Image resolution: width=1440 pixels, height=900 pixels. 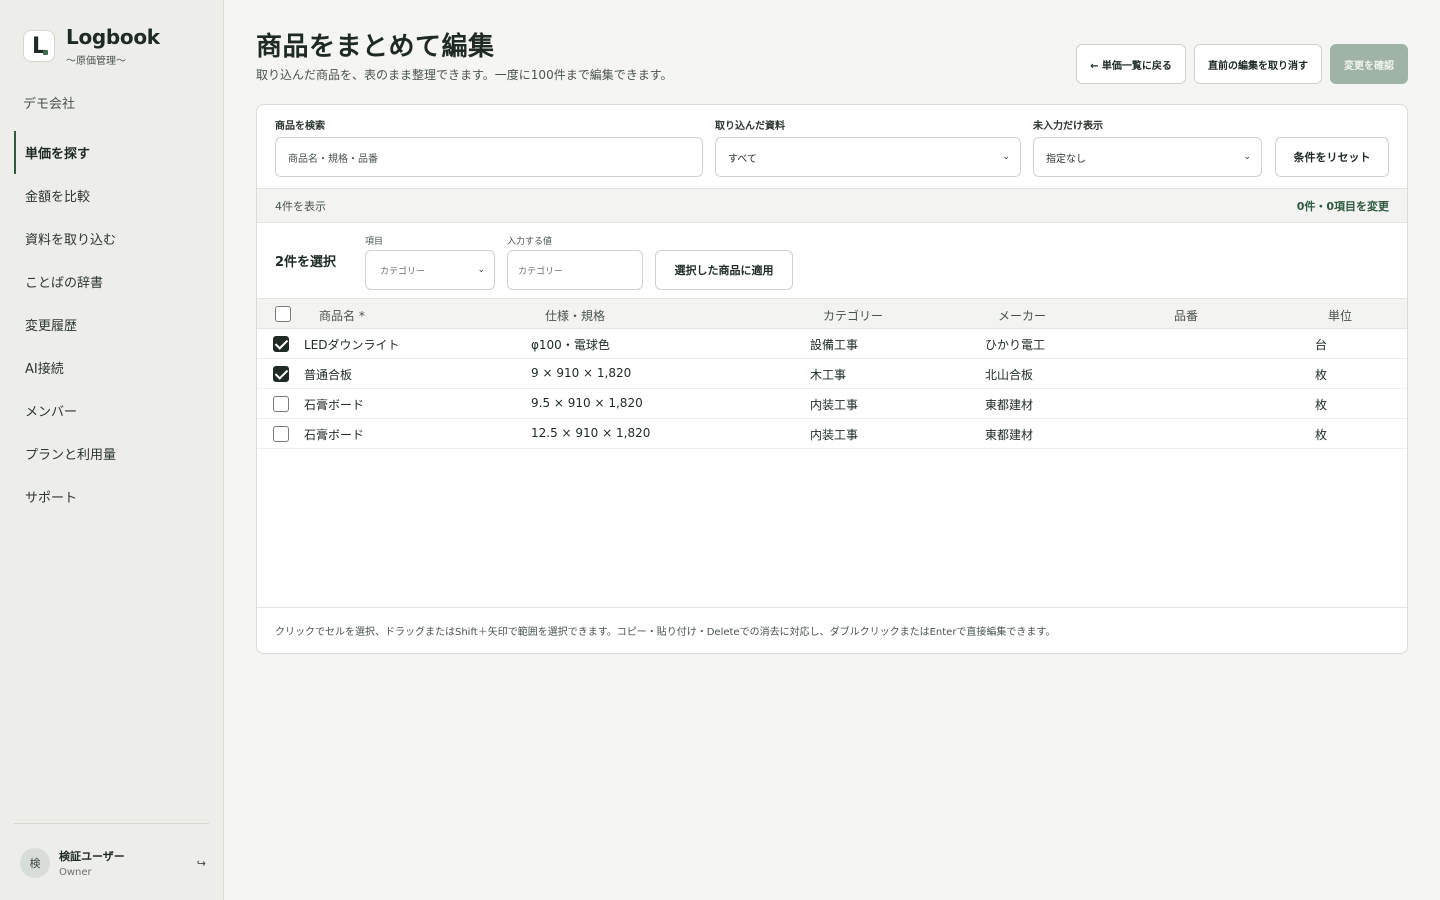 I want to click on cell-spec: φ100・電球色, so click(x=570, y=344).